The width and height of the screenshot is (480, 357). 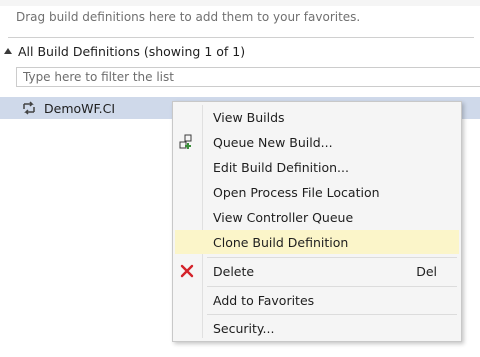 What do you see at coordinates (241, 37) in the screenshot?
I see `section-divider` at bounding box center [241, 37].